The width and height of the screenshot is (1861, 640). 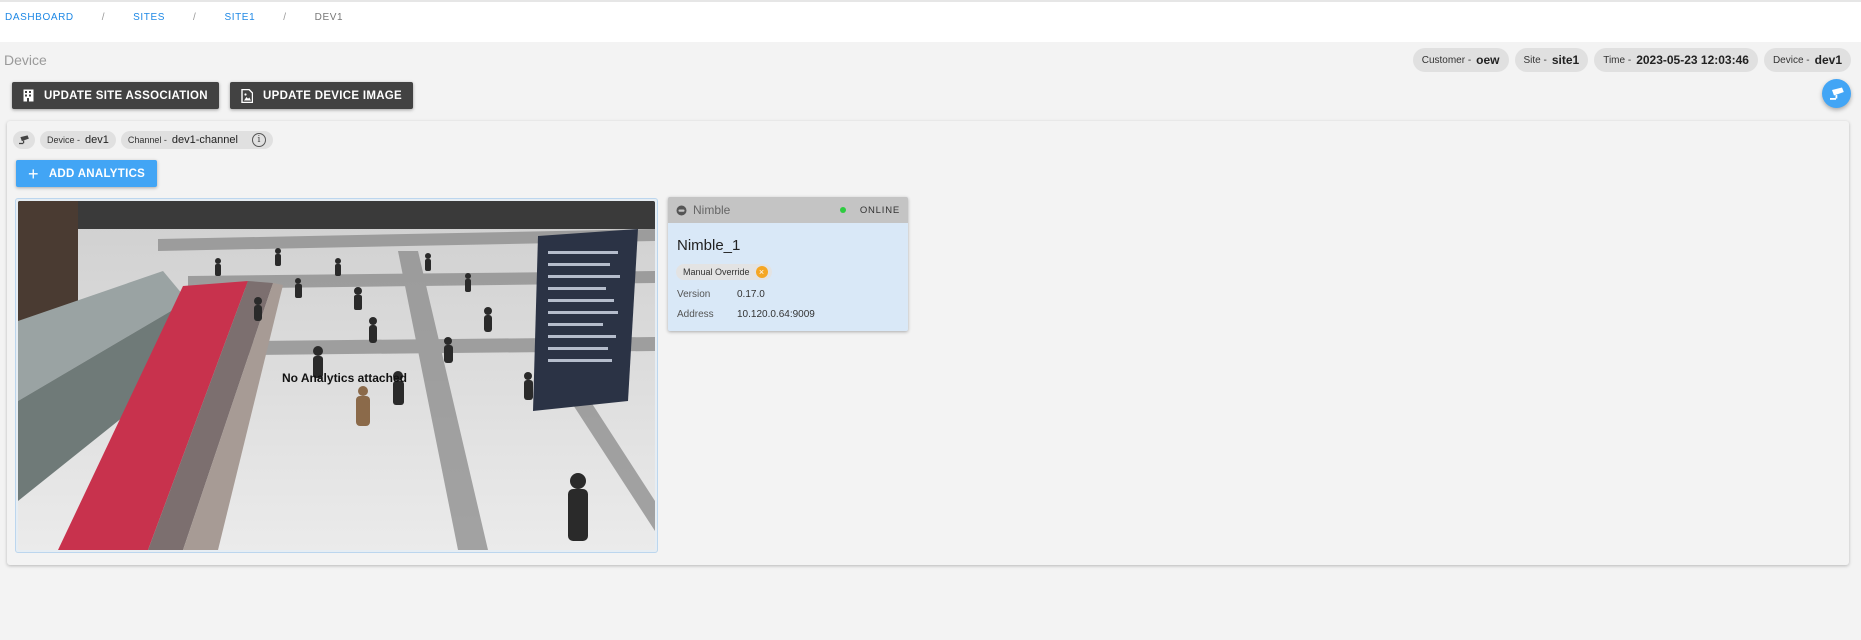 I want to click on device-chip-small-key: Device -, so click(x=64, y=140).